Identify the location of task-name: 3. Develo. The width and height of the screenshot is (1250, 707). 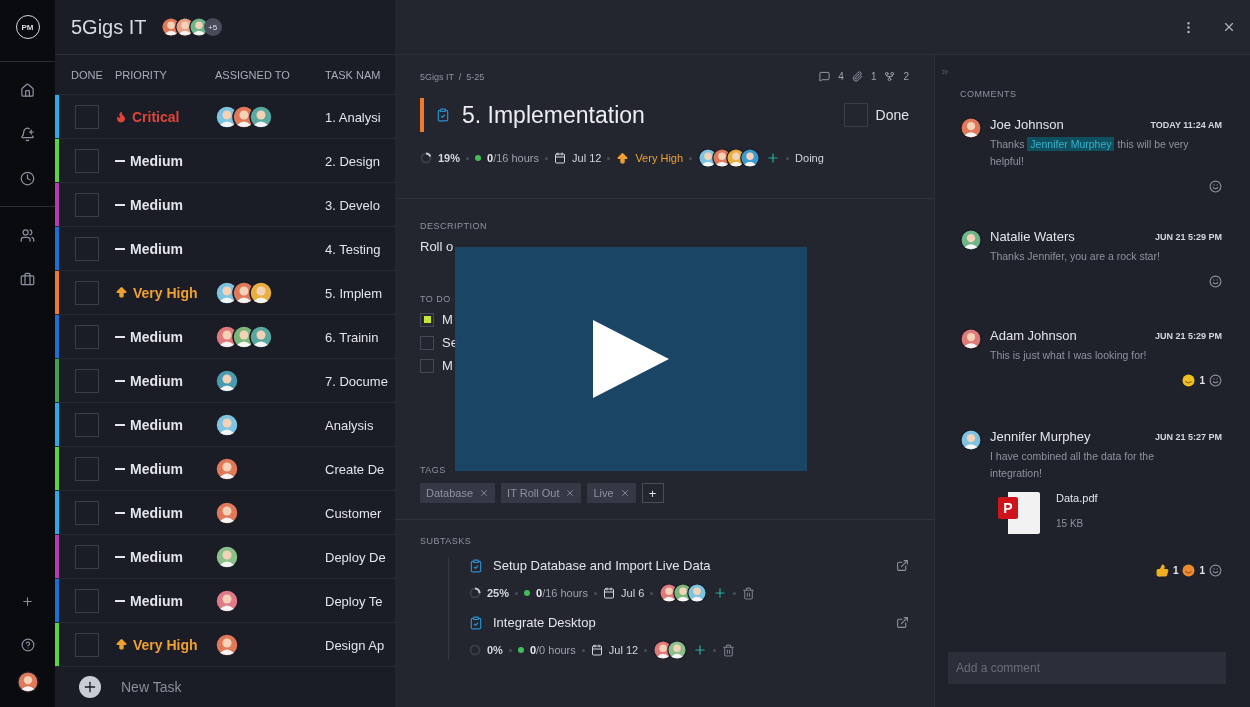
(352, 205).